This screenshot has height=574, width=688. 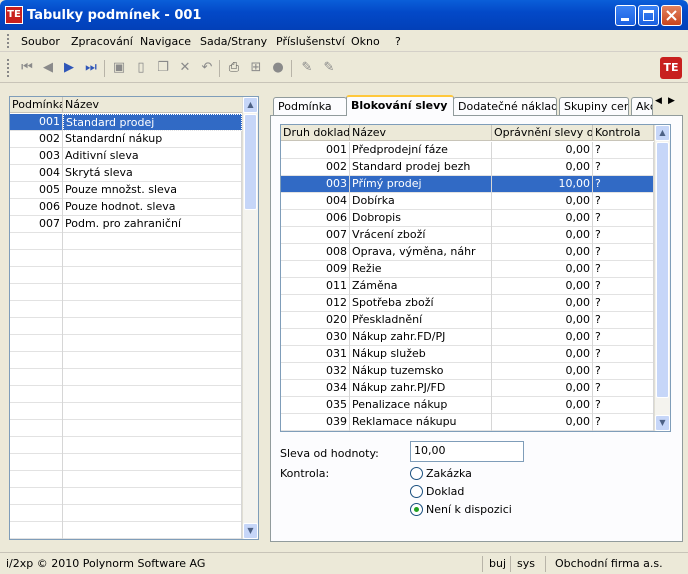 What do you see at coordinates (467, 184) in the screenshot?
I see `table-row: 003 Přímý prodej 10,00?` at bounding box center [467, 184].